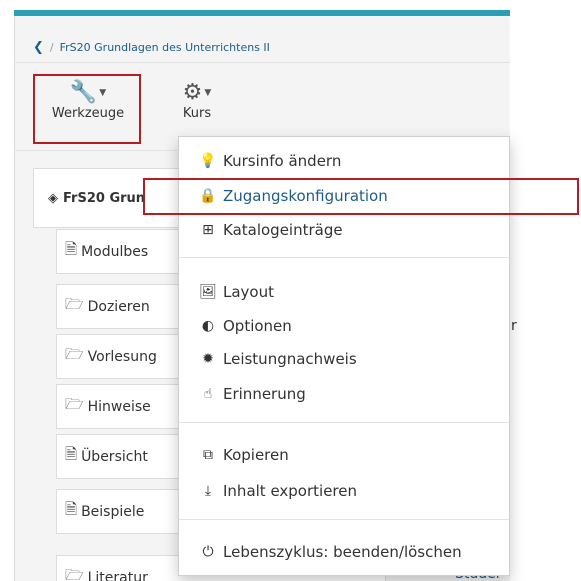  What do you see at coordinates (208, 359) in the screenshot?
I see `badge-icon: ✹` at bounding box center [208, 359].